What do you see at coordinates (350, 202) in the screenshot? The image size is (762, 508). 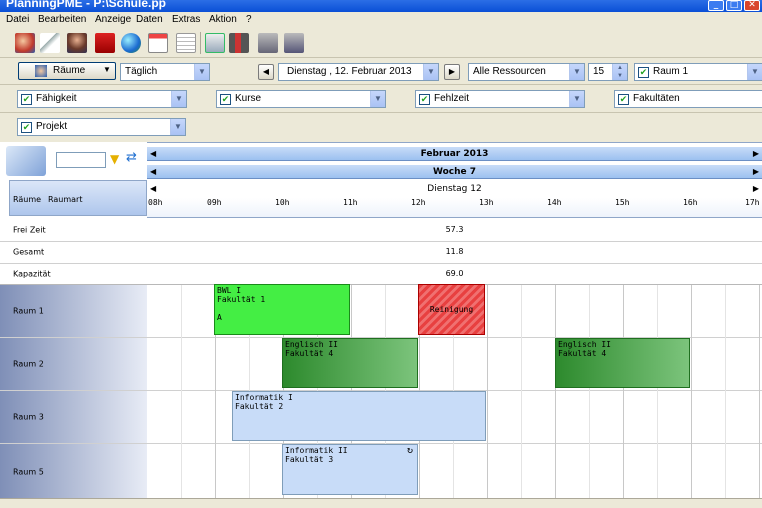 I see `hour-label: 11h` at bounding box center [350, 202].